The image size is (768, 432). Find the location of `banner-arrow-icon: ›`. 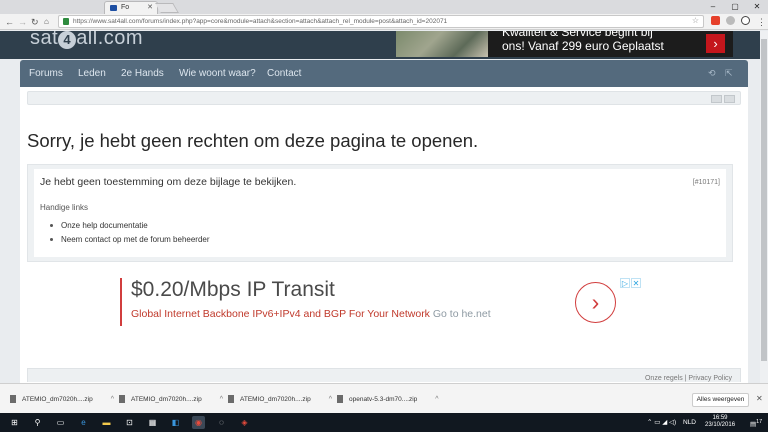

banner-arrow-icon: › is located at coordinates (715, 43).